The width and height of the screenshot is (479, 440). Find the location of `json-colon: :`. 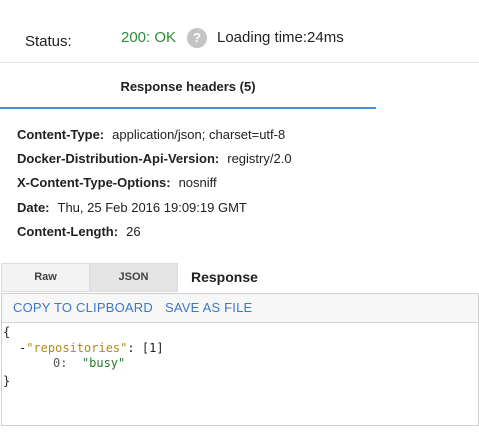

json-colon: : is located at coordinates (131, 348).